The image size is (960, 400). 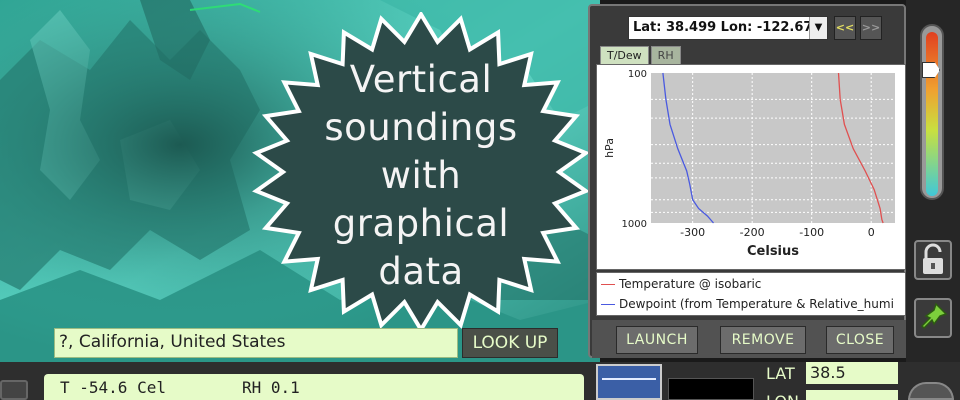 What do you see at coordinates (14, 390) in the screenshot?
I see `checkbox-icon` at bounding box center [14, 390].